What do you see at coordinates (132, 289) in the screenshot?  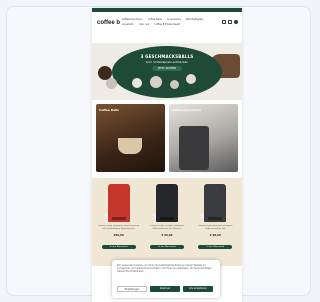 I see `cookie-settings-button: Einstellungen` at bounding box center [132, 289].